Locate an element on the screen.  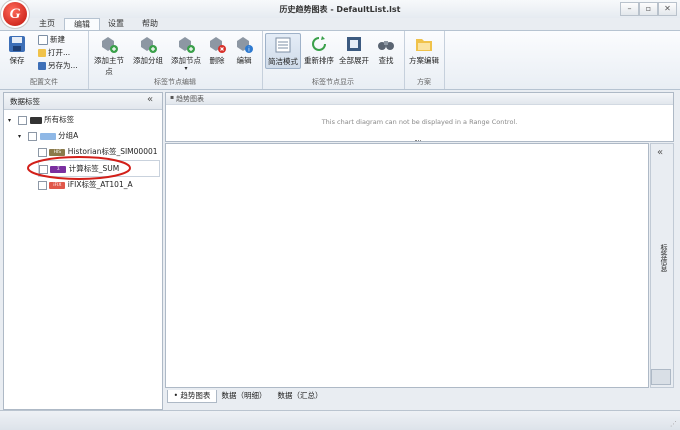
tab-data-summary: 数据（汇总） is located at coordinates (300, 396).